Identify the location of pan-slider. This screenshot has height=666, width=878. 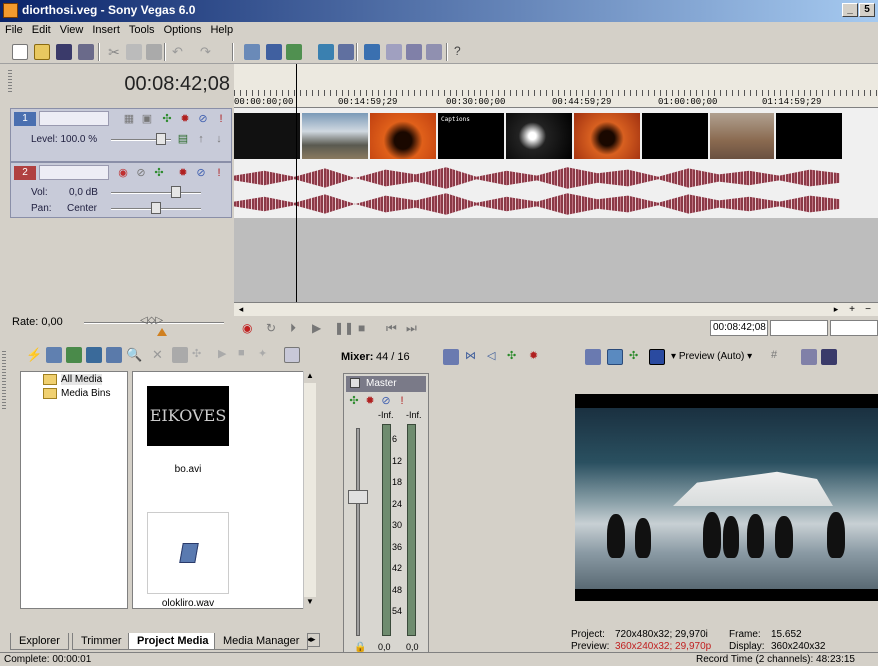
(156, 208).